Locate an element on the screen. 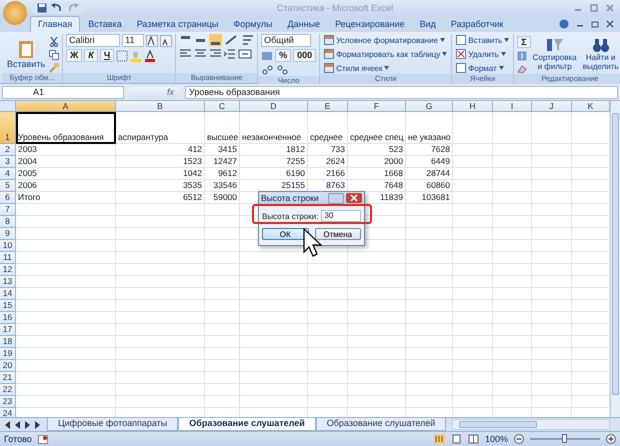  column-header: I is located at coordinates (512, 106).